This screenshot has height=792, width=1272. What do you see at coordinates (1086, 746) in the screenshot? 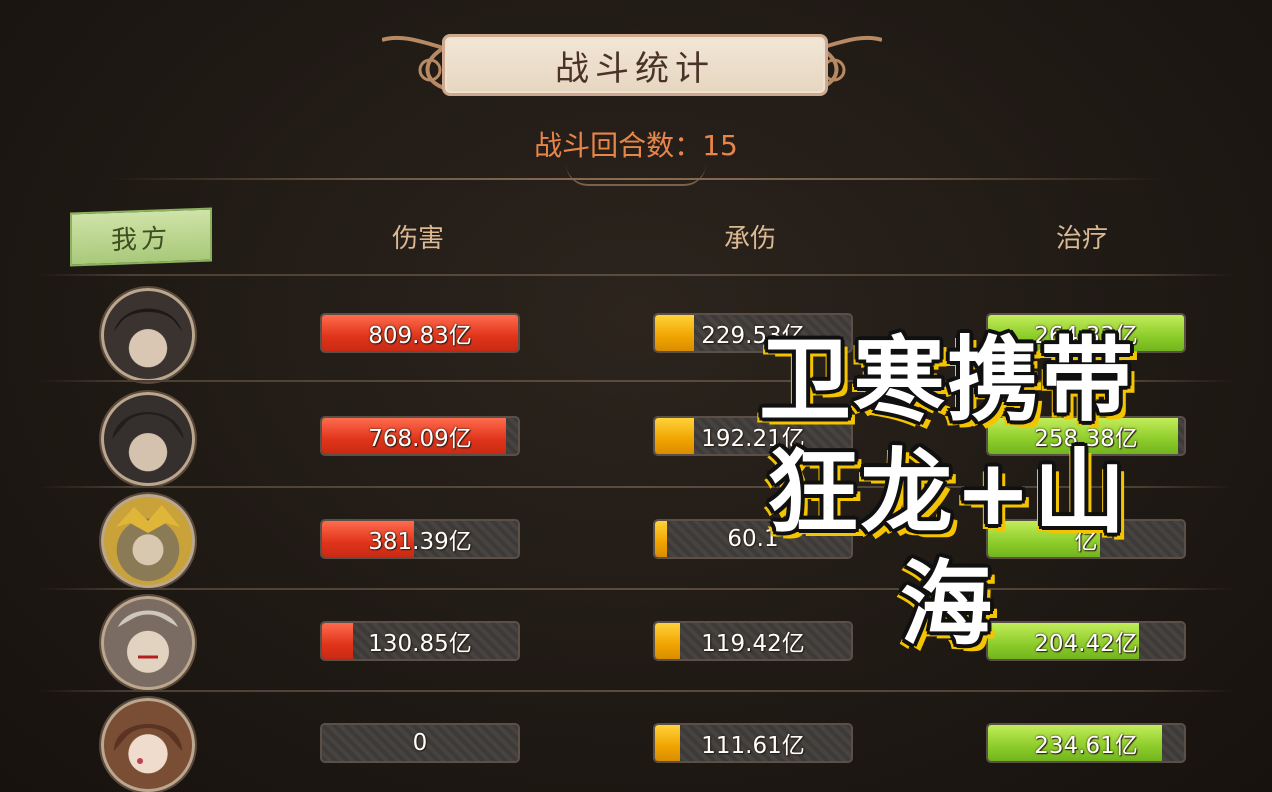
I see `heal-value: 234.61亿` at bounding box center [1086, 746].